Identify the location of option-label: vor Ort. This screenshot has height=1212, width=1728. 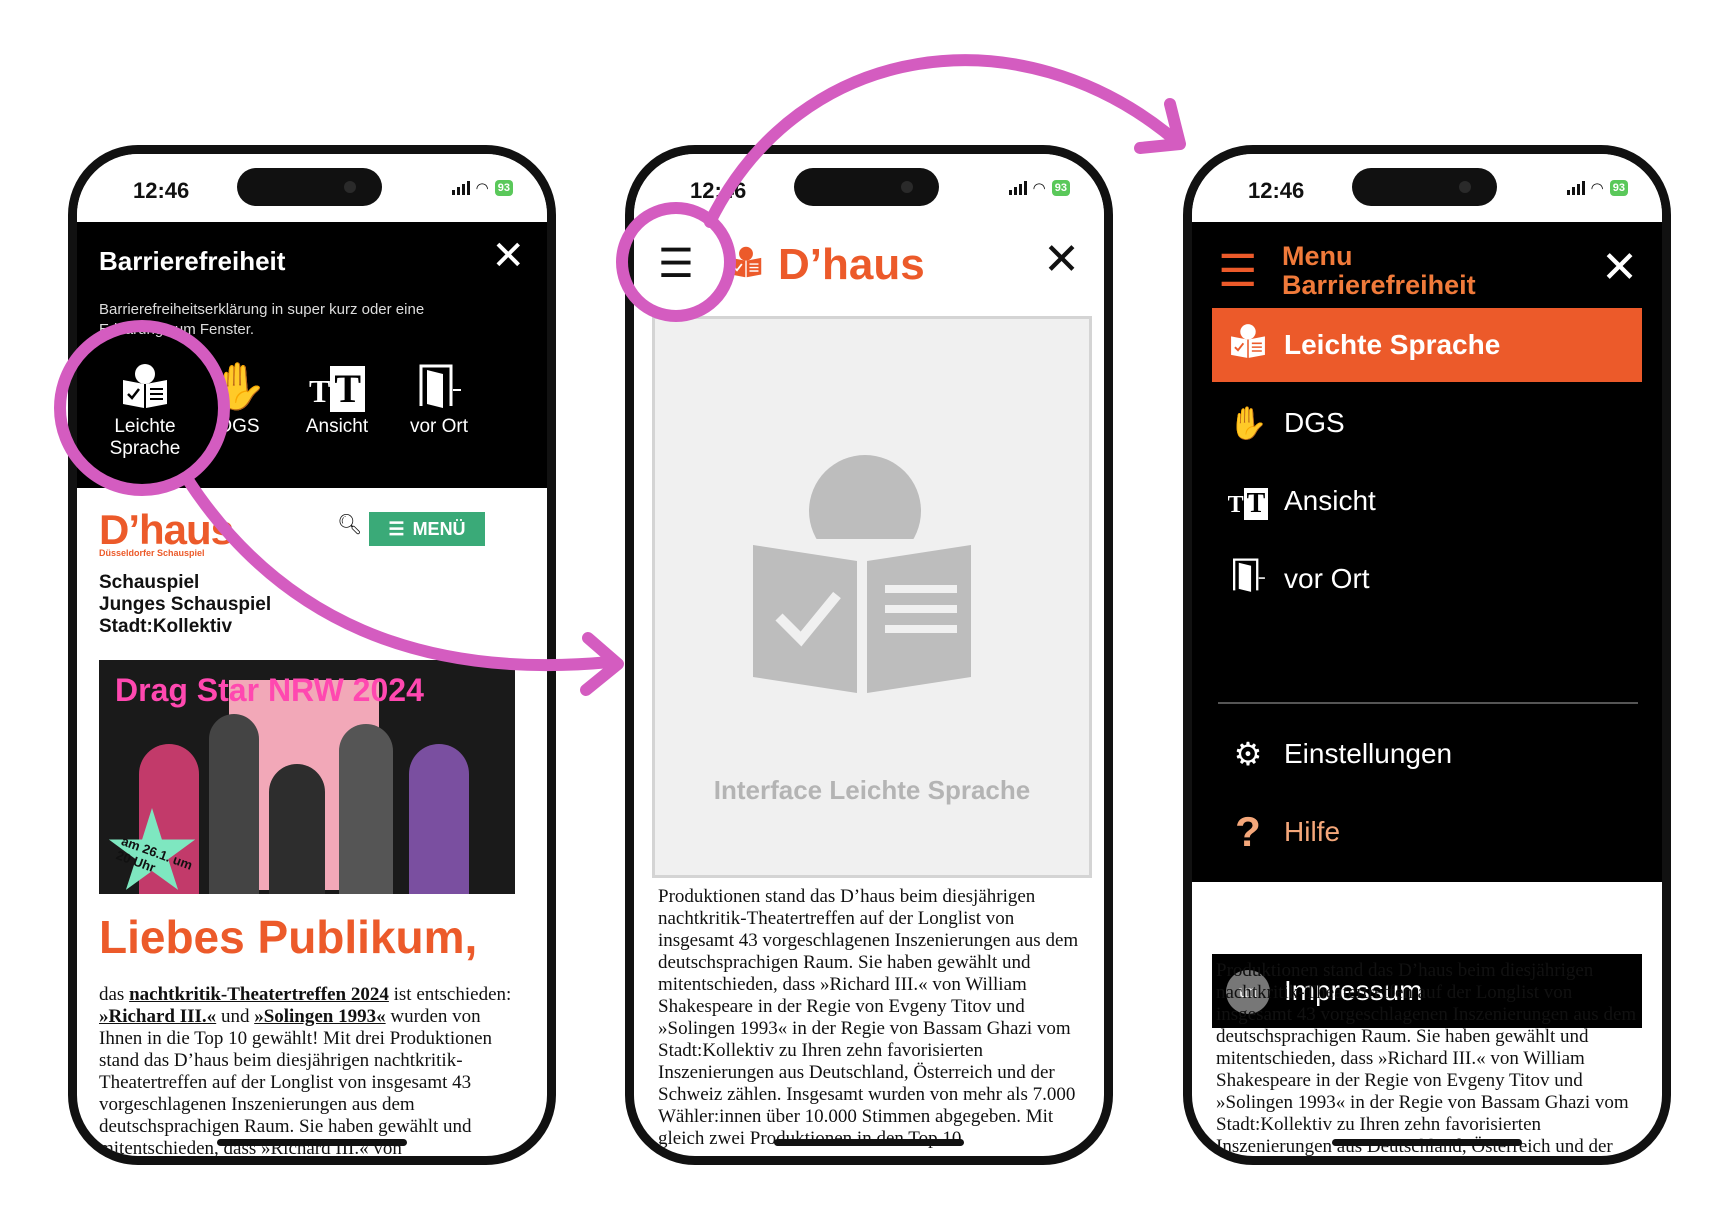
(439, 426).